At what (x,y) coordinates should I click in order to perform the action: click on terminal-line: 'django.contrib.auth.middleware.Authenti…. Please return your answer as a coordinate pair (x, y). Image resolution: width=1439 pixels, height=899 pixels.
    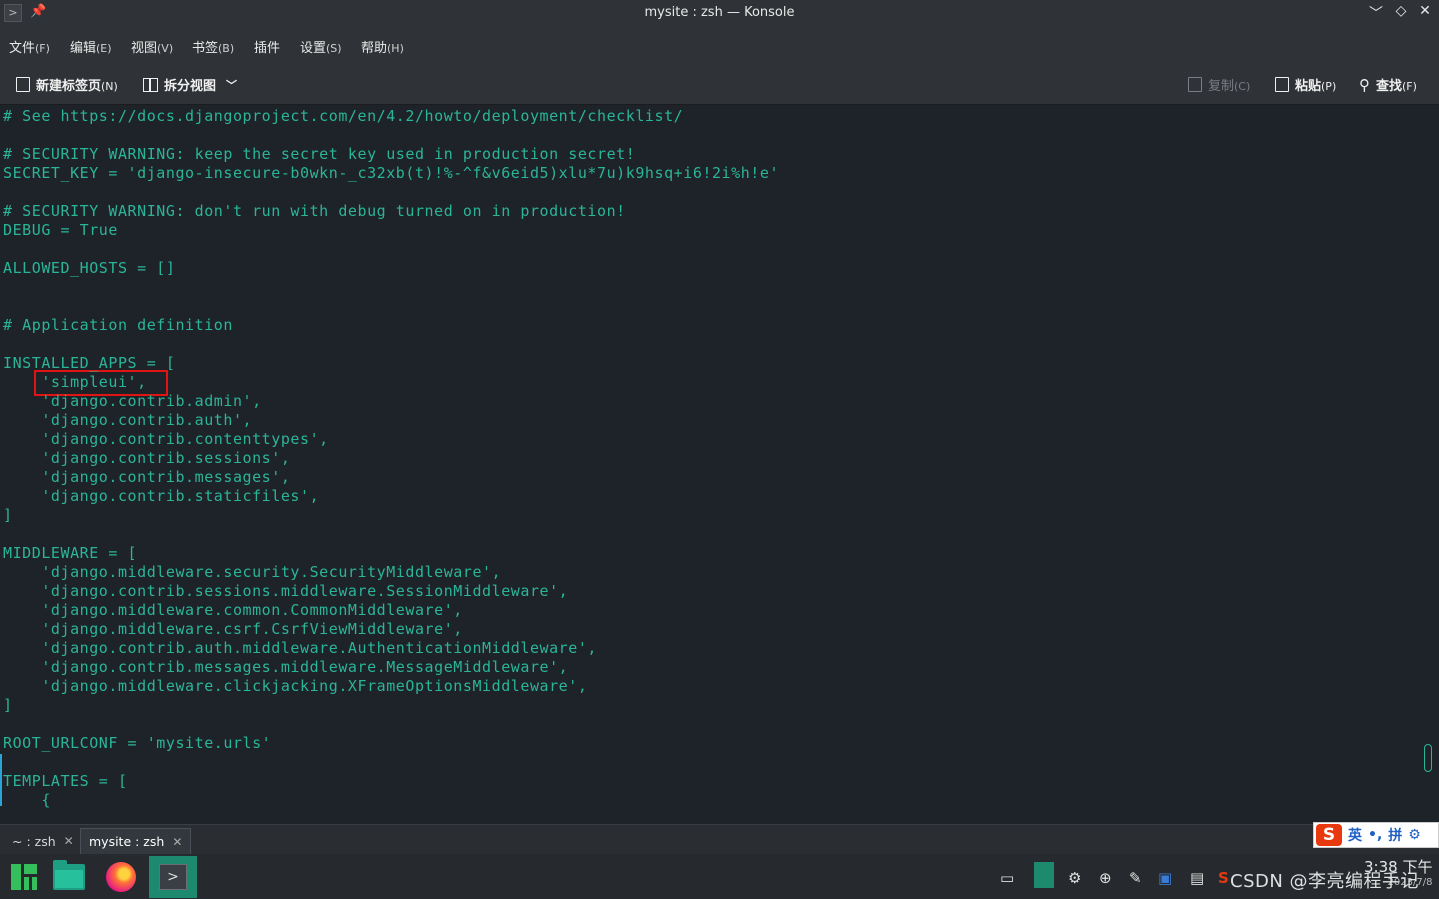
    Looking at the image, I should click on (300, 648).